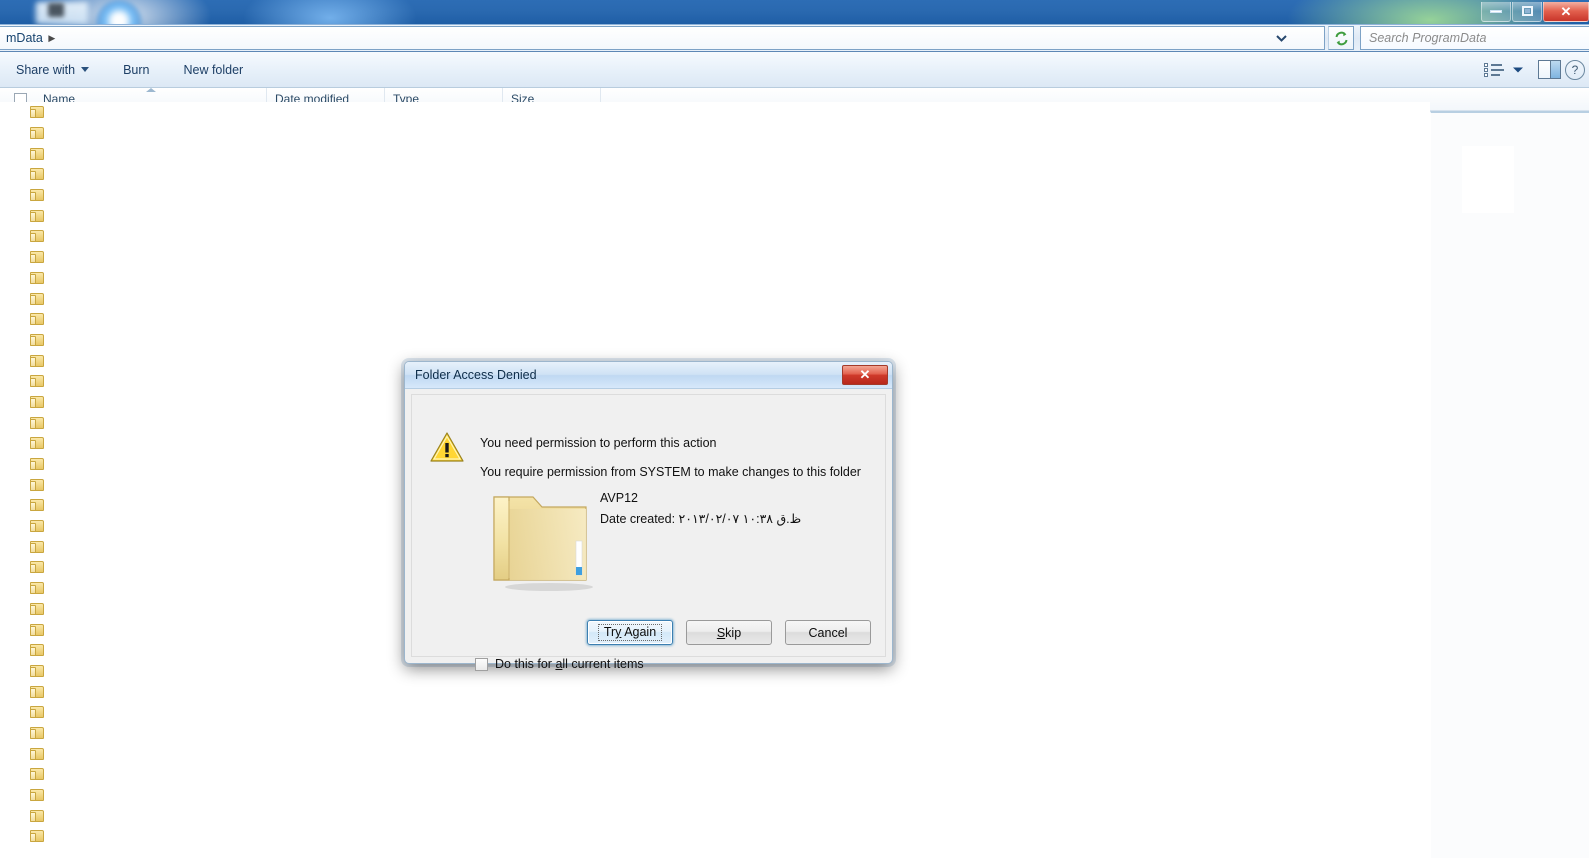 Image resolution: width=1589 pixels, height=858 pixels. I want to click on search-box: Search ProgramData, so click(1474, 38).